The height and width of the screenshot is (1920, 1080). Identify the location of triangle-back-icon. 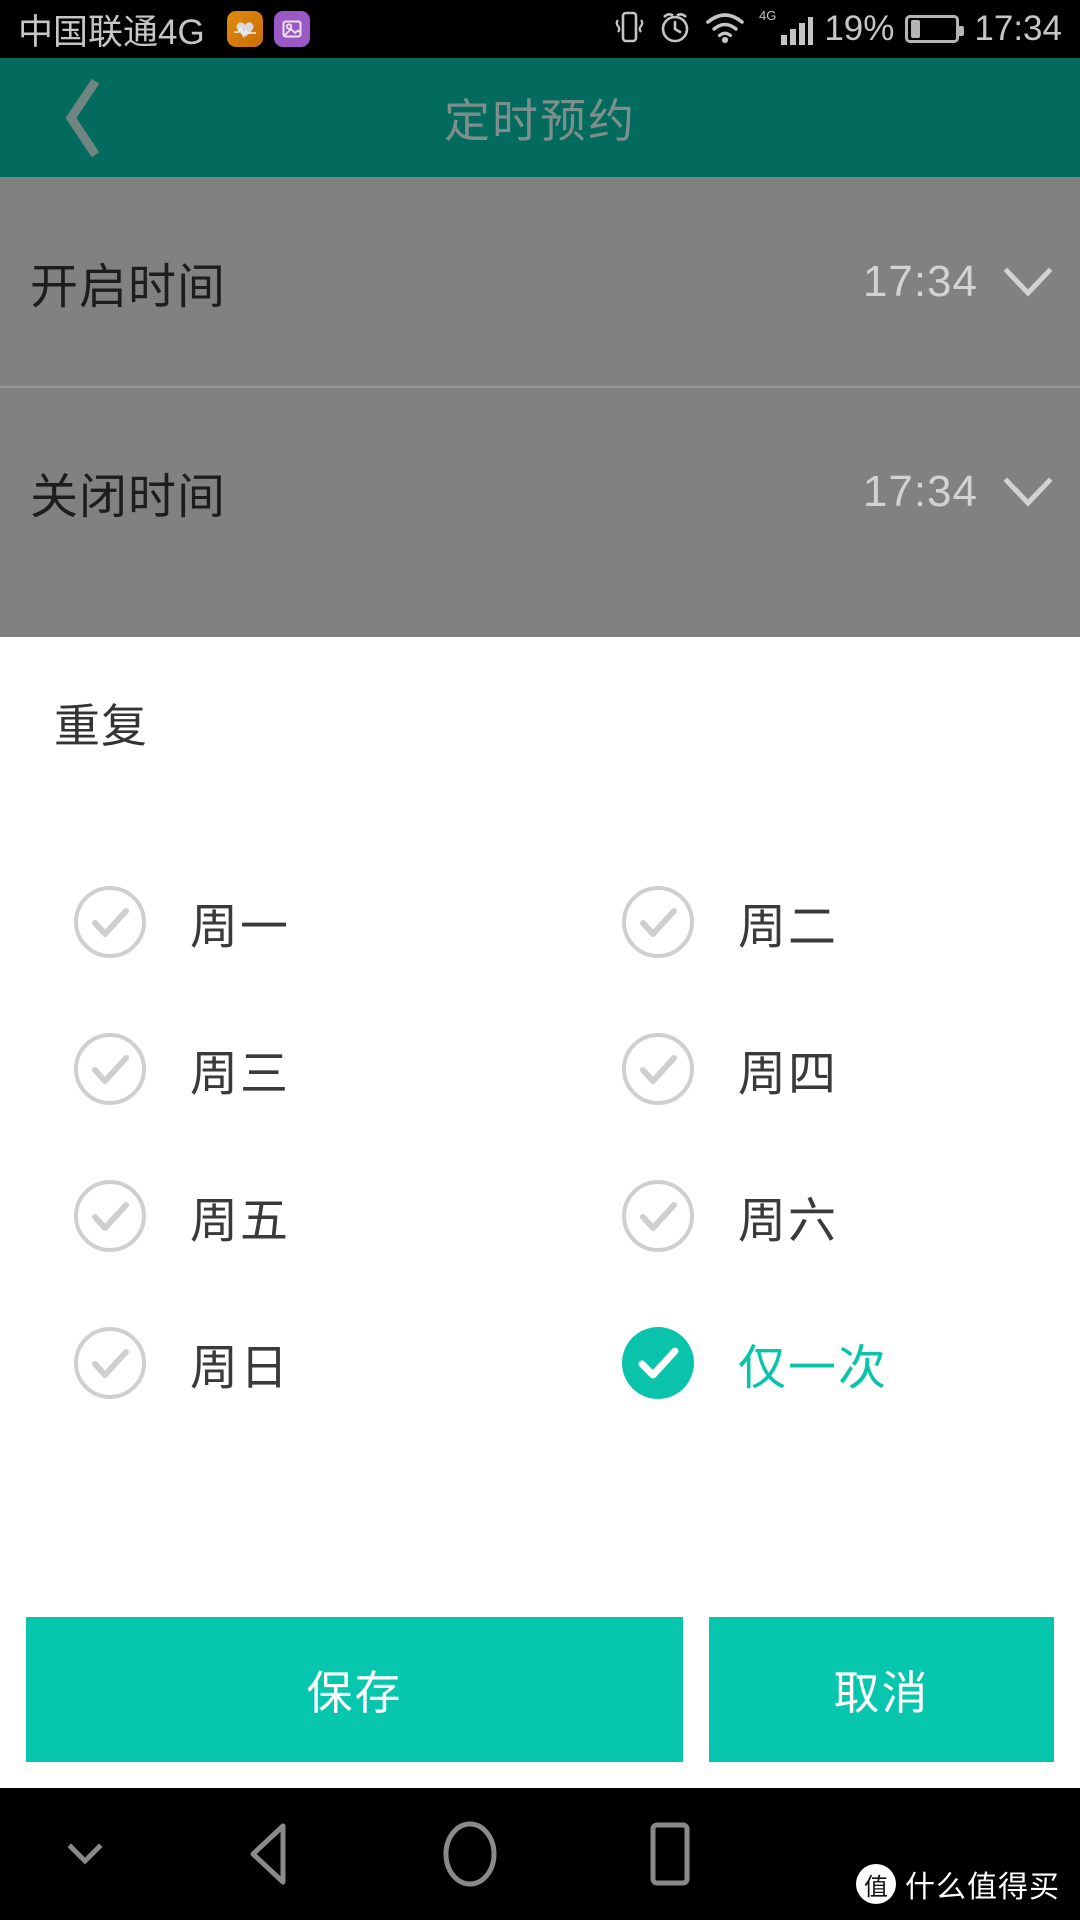
(268, 1854).